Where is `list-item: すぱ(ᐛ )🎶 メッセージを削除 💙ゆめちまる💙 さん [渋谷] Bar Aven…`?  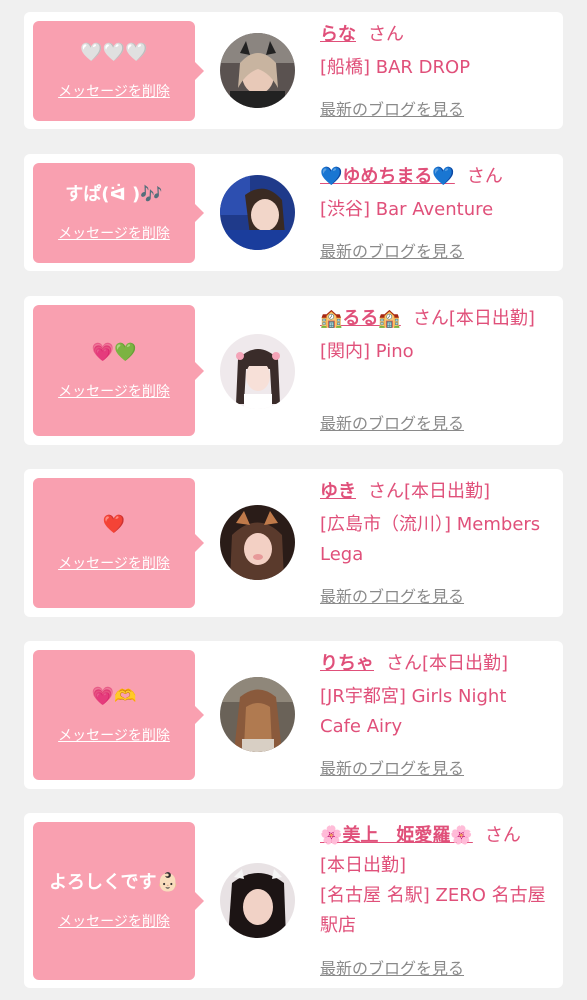
list-item: すぱ(ᐛ )🎶 メッセージを削除 💙ゆめちまる💙 さん [渋谷] Bar Aven… is located at coordinates (293, 212).